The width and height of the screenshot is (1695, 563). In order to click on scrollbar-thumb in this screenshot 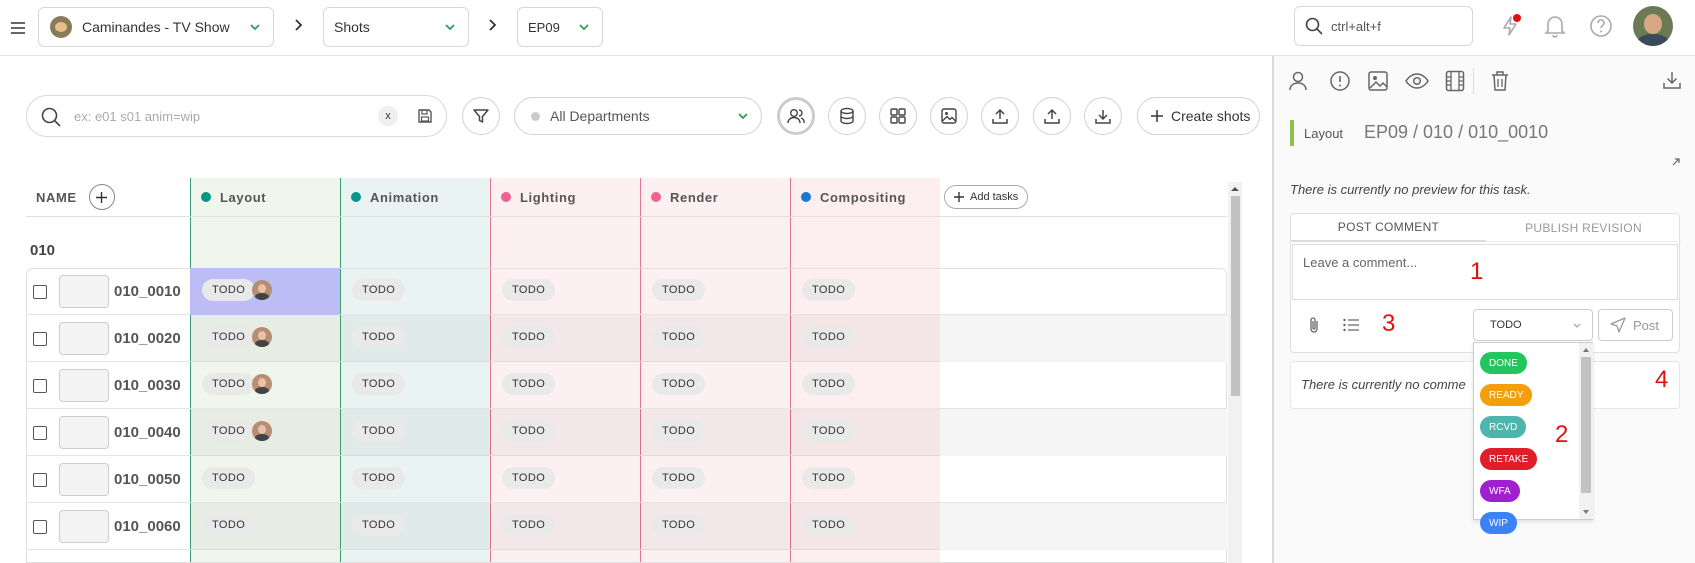, I will do `click(1235, 296)`.